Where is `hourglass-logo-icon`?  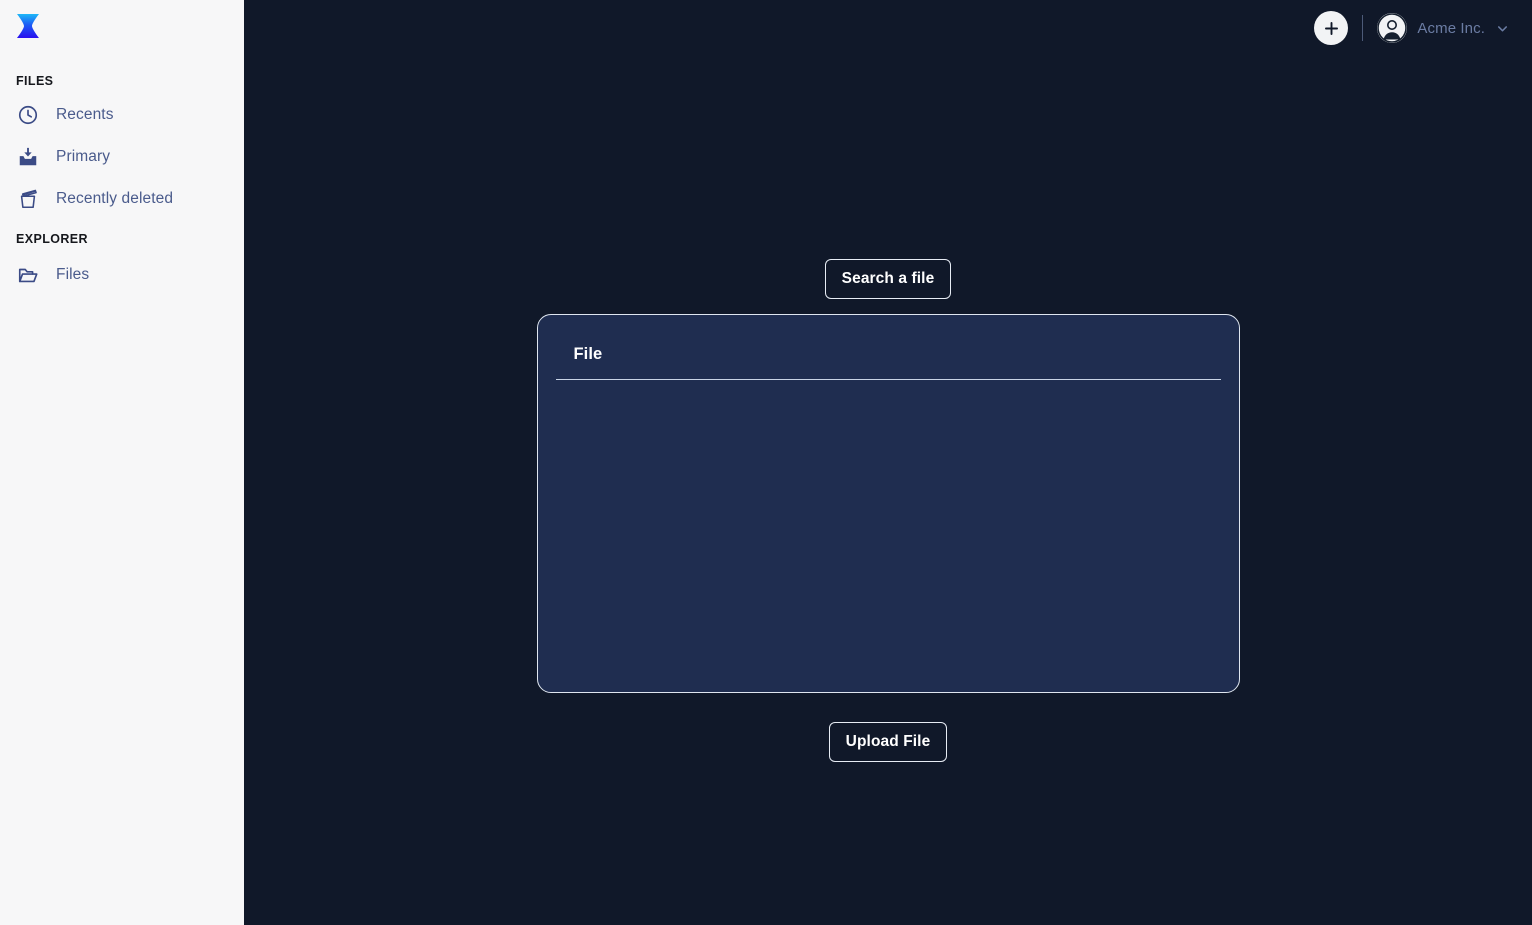
hourglass-logo-icon is located at coordinates (28, 26).